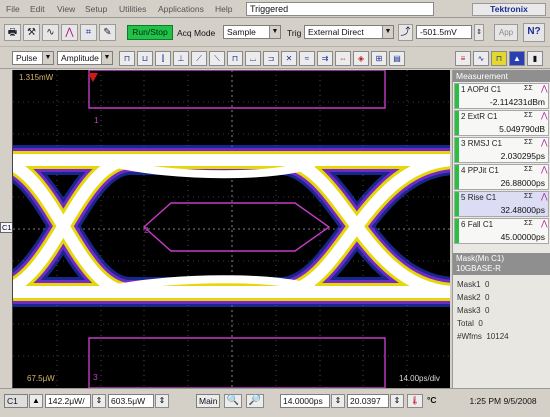 The width and height of the screenshot is (550, 417). I want to click on measurement-item-aopd: 1 AOPd C1 ΣΣ ⋀ -2.114231dBm, so click(501, 96).